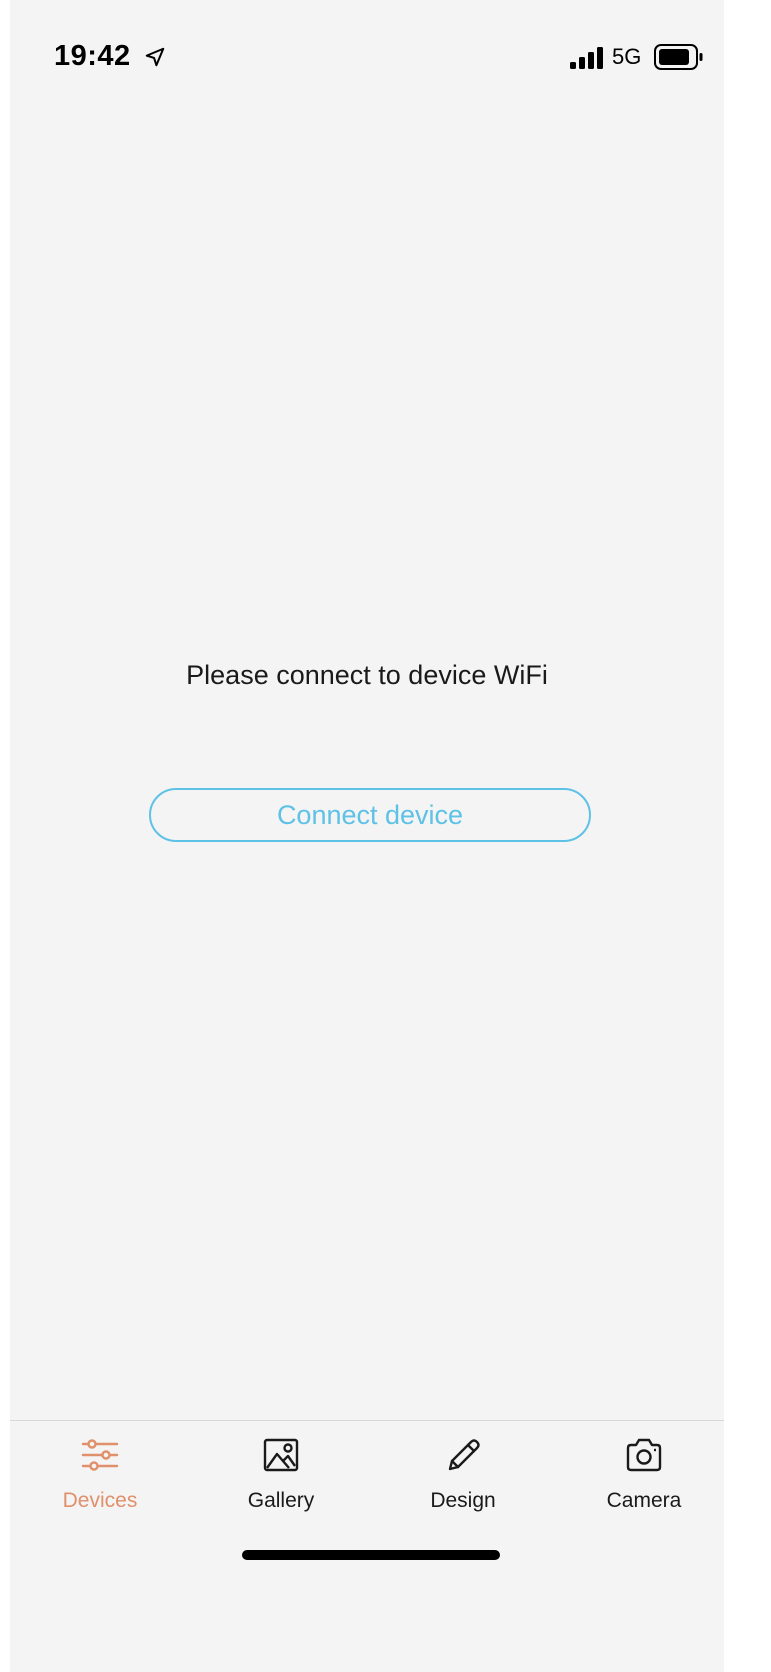 The height and width of the screenshot is (1672, 771). I want to click on tab-devices: Devices, so click(100, 1485).